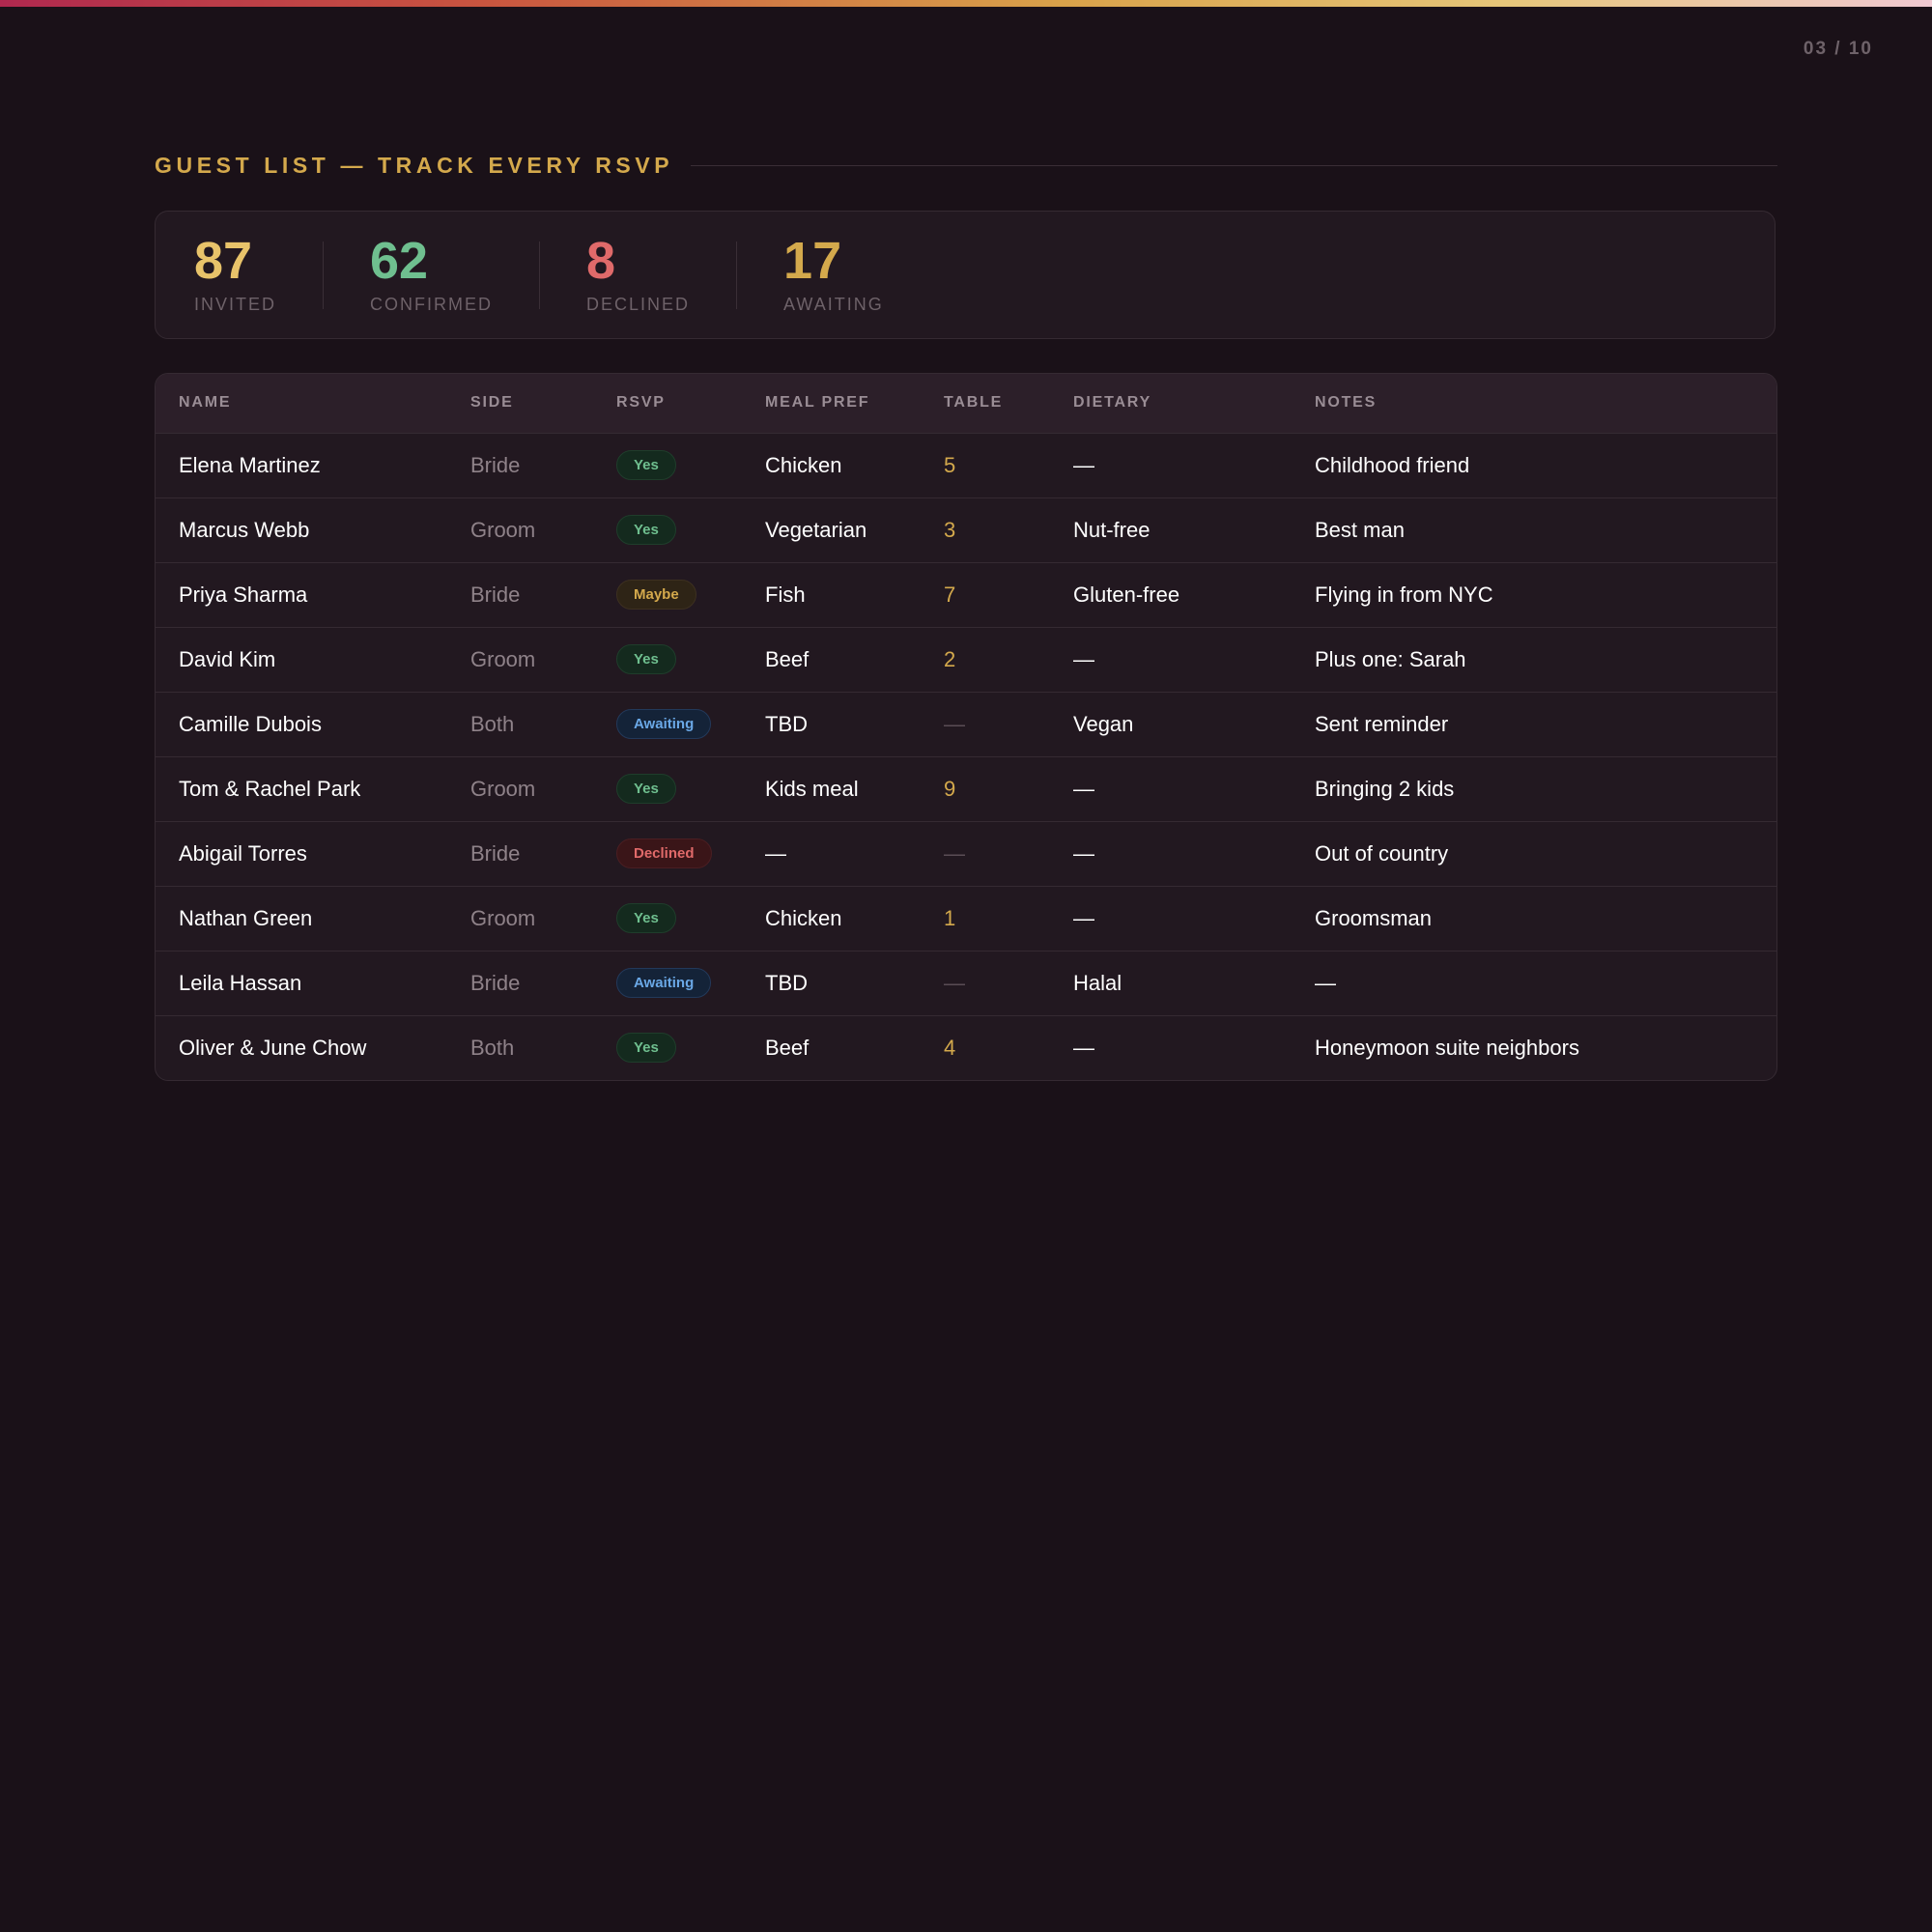 The image size is (1932, 1932). I want to click on section-header: GUEST LIST — TRACK EVERY RSVP, so click(966, 166).